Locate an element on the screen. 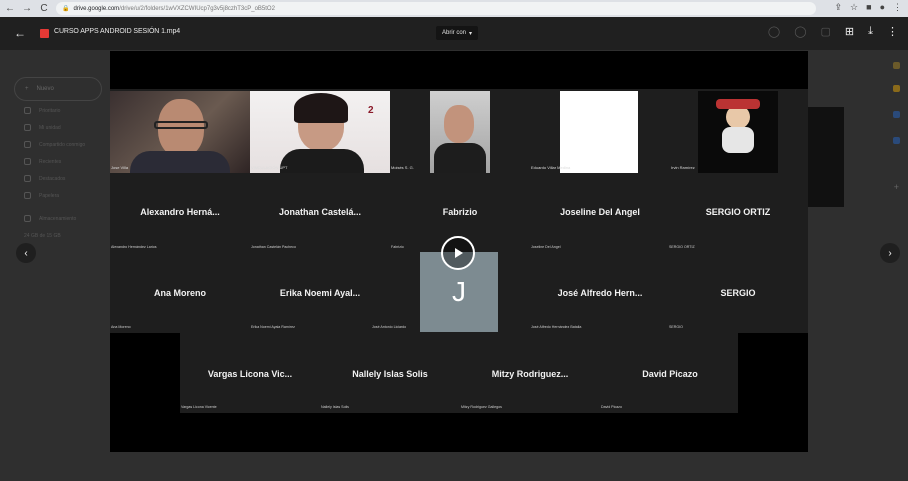  sidebar-item: Compartido conmigo is located at coordinates (64, 144).